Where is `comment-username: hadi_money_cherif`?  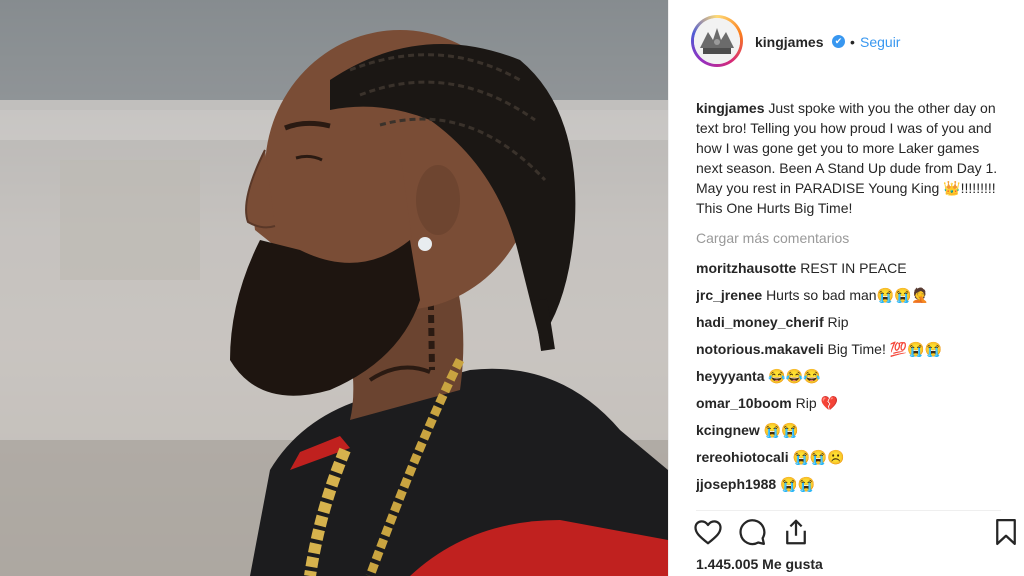
comment-username: hadi_money_cherif is located at coordinates (760, 322).